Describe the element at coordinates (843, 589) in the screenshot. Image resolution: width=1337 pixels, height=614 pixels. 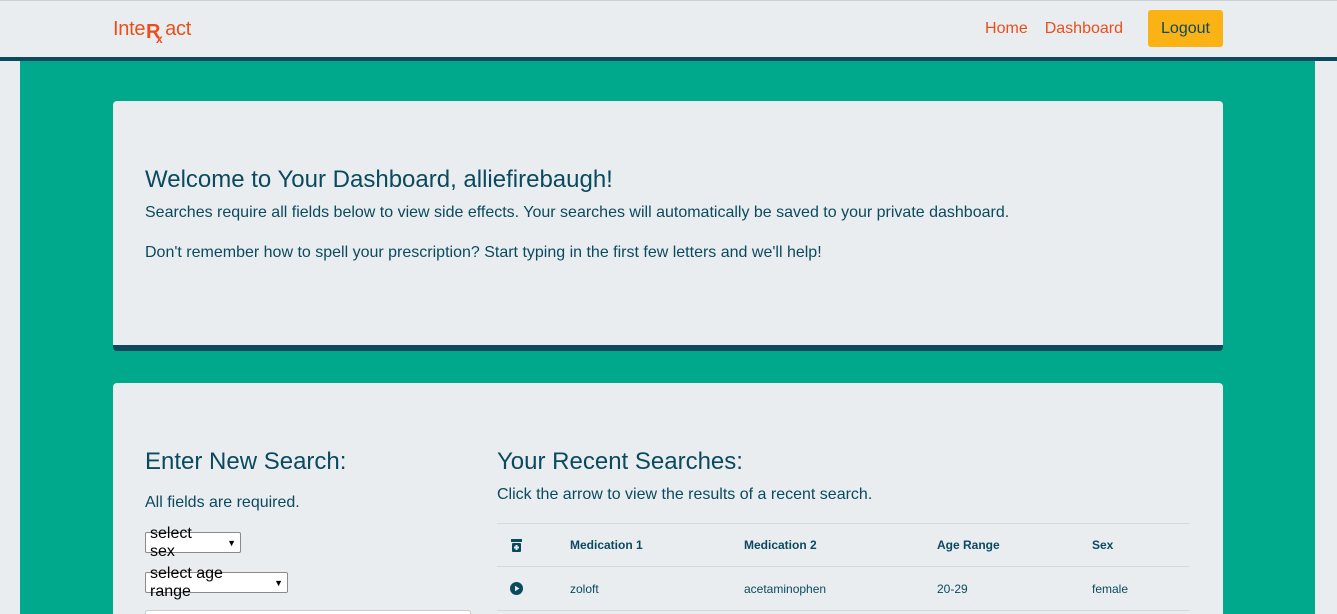
I see `table-row: zoloft acetaminophen 20-29 female` at that location.